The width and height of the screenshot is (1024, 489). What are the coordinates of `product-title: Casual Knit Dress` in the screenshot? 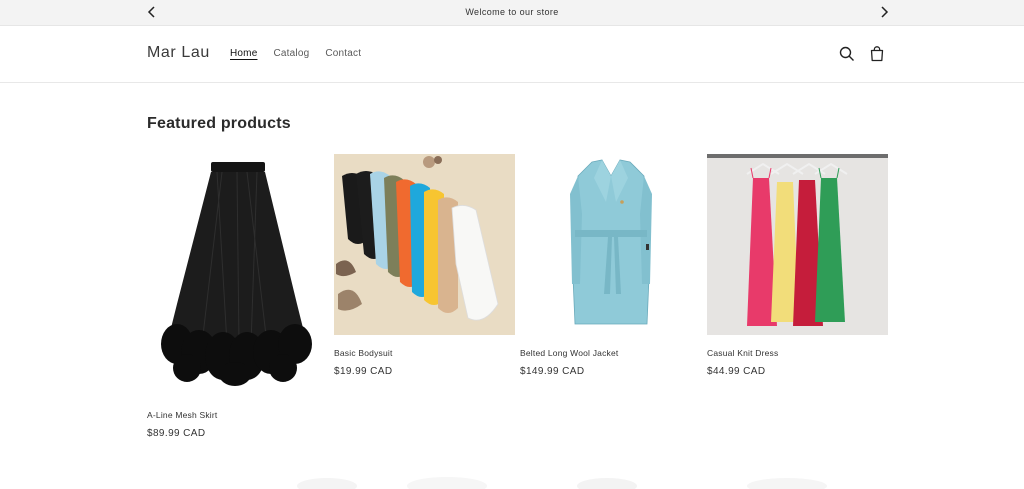 It's located at (797, 353).